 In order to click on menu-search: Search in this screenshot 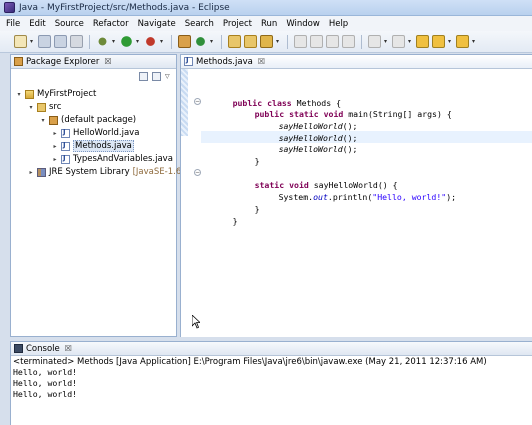, I will do `click(199, 24)`.